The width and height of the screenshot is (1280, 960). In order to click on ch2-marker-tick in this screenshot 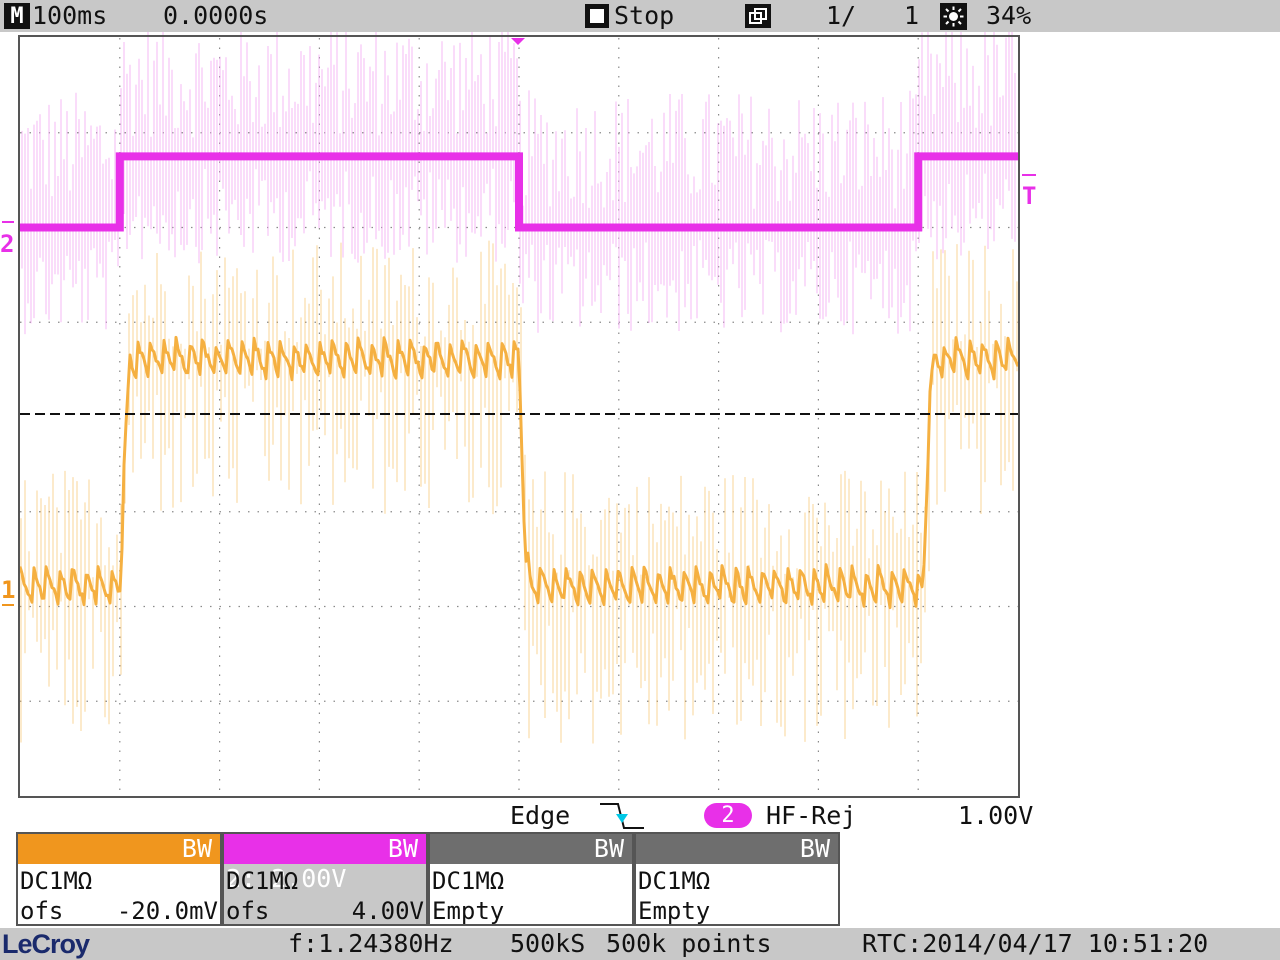, I will do `click(8, 222)`.